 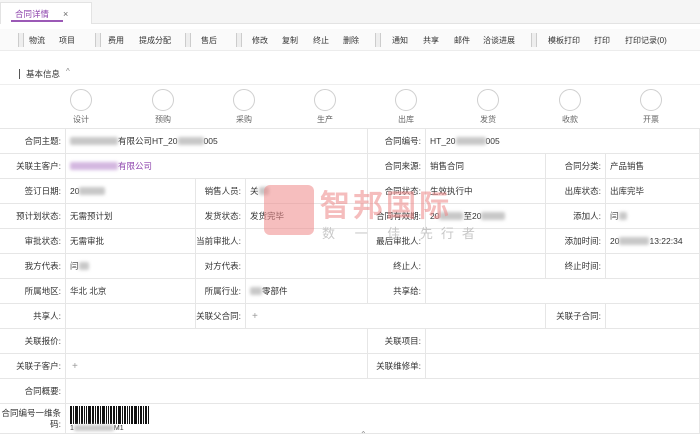 I want to click on label-contract-no: 合同编号:, so click(x=397, y=141).